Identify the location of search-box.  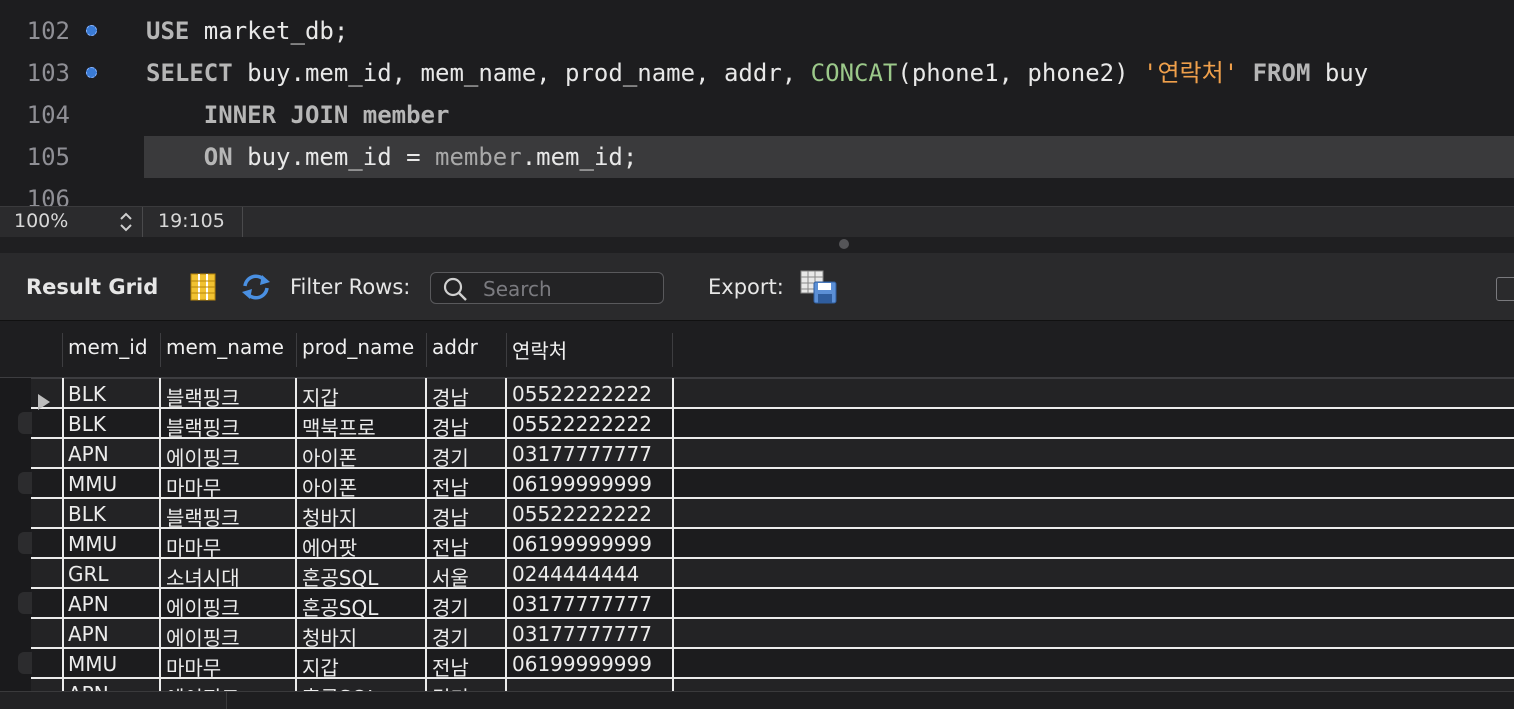
(547, 288).